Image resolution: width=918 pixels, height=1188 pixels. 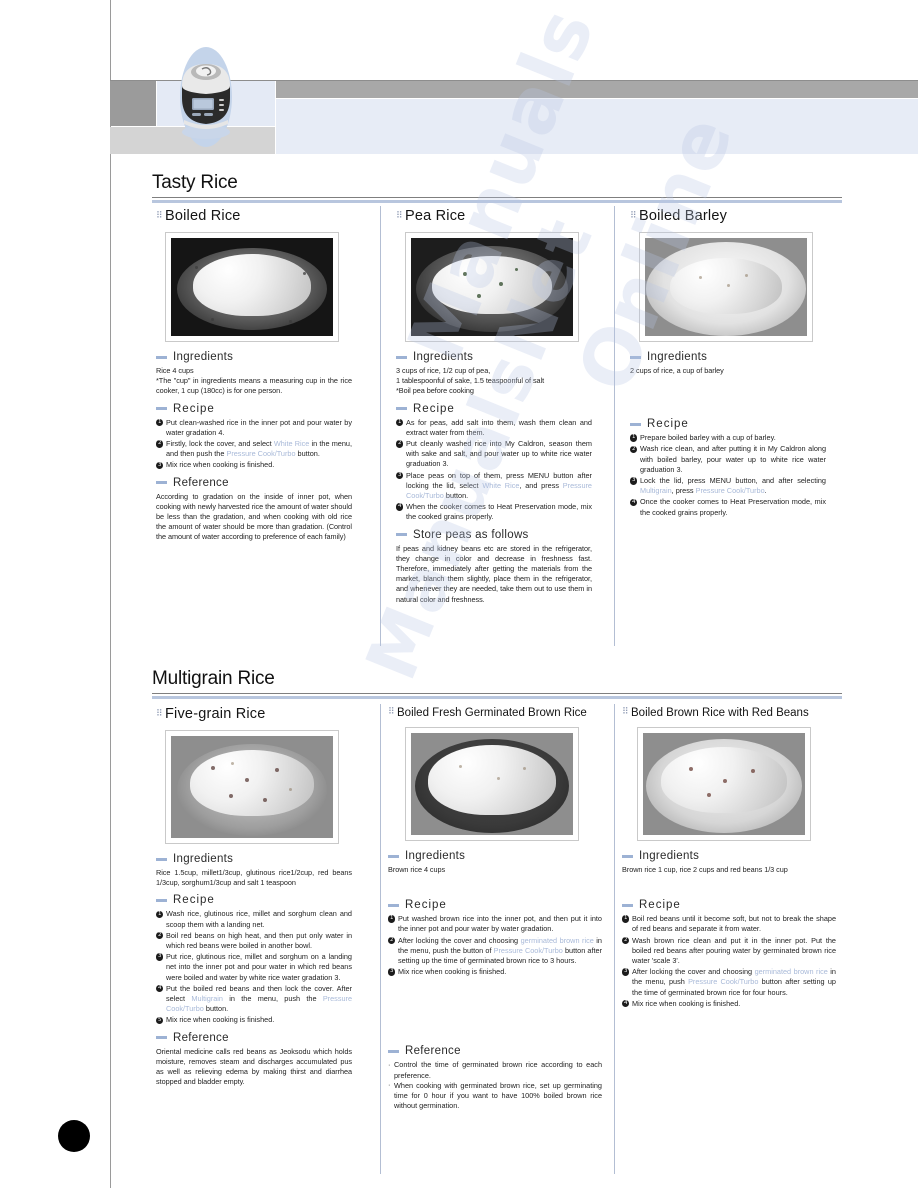 I want to click on recipe-title: ⠿ Boiled Brown Rice with Red Beans, so click(x=729, y=712).